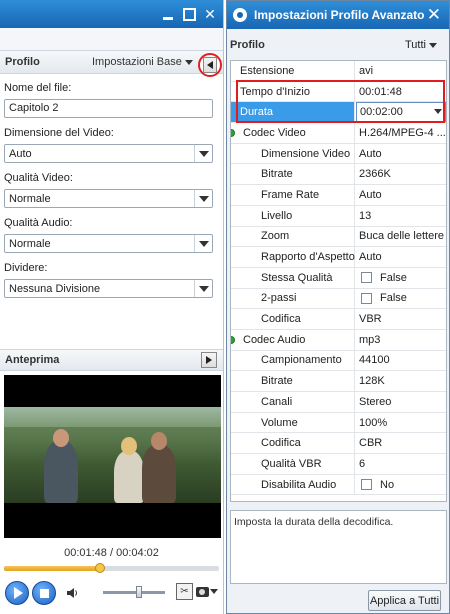 The image size is (450, 614). Describe the element at coordinates (168, 14) in the screenshot. I see `minimize-icon` at that location.